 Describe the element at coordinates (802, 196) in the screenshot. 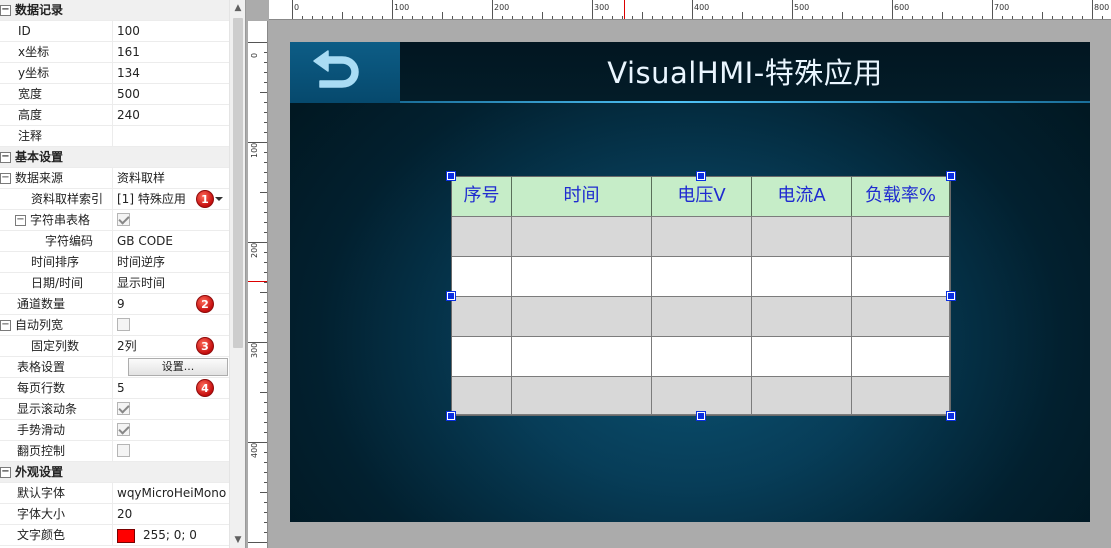

I see `table-header-cell: 电流A` at that location.